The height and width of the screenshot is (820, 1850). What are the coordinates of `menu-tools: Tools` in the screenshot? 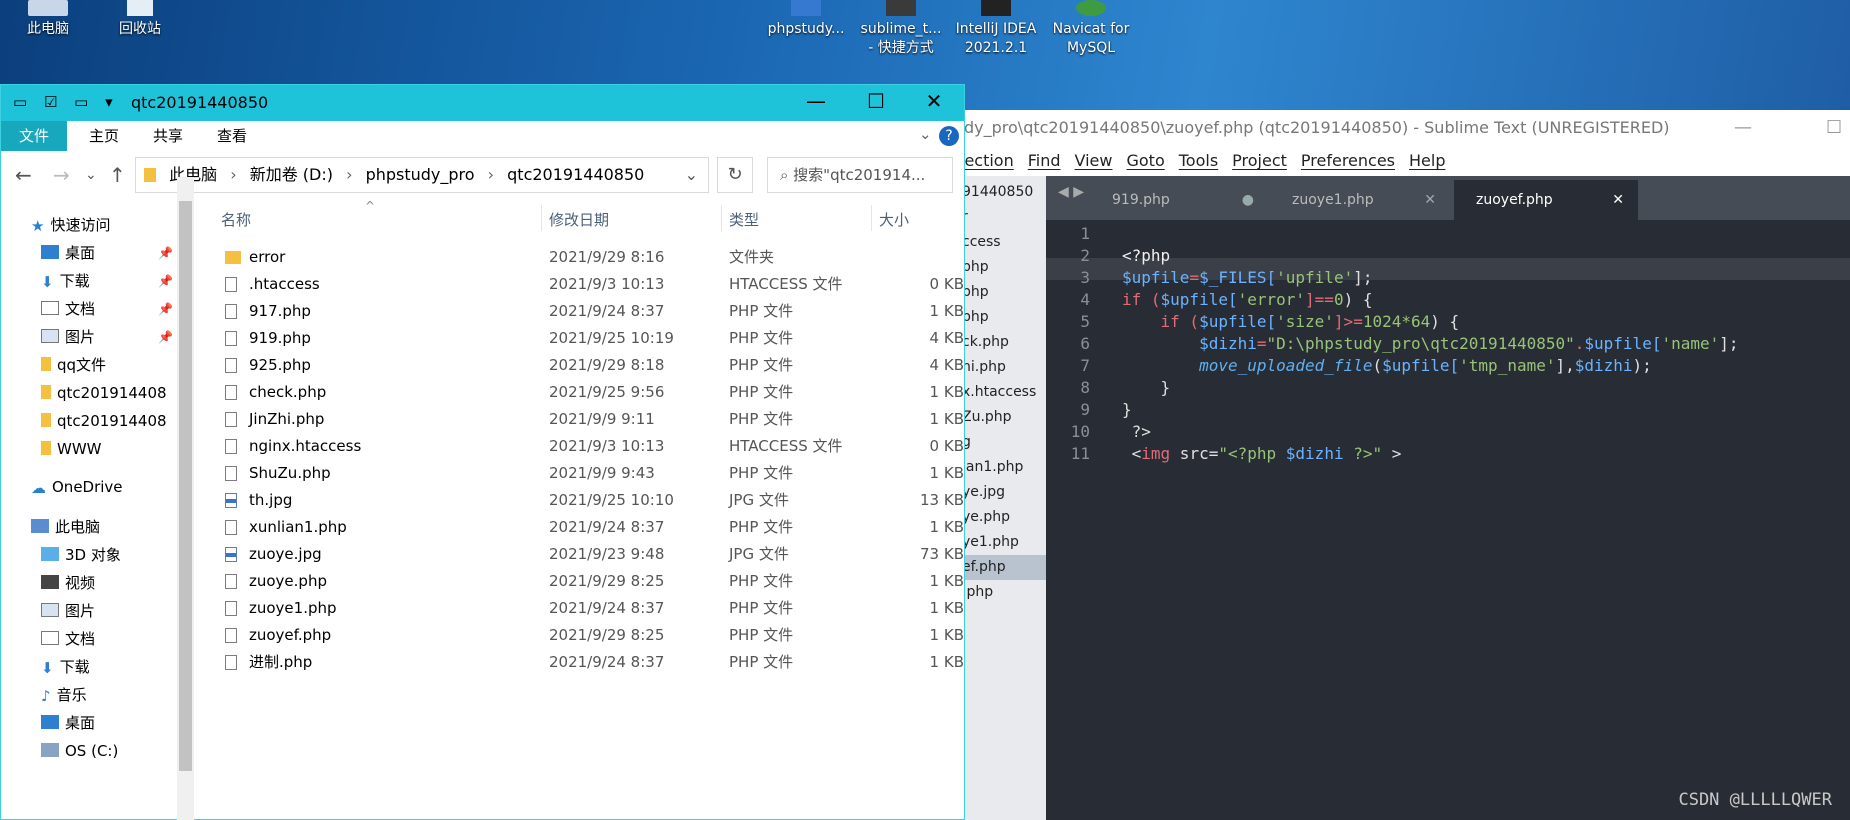 It's located at (1198, 160).